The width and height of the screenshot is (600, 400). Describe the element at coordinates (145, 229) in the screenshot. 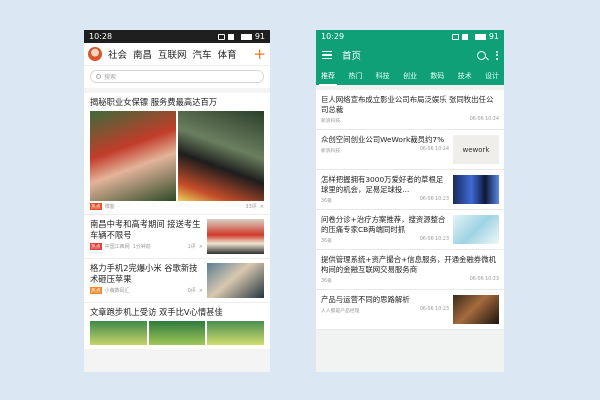

I see `article-title: 南昌中考和高考期间 接送考生车辆不限号` at that location.